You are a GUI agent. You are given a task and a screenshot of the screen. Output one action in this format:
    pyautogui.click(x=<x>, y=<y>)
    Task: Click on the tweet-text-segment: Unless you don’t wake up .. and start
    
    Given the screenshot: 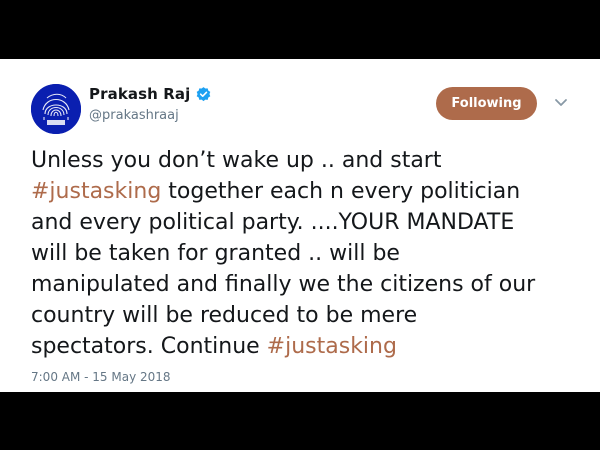 What is the action you would take?
    pyautogui.click(x=236, y=160)
    